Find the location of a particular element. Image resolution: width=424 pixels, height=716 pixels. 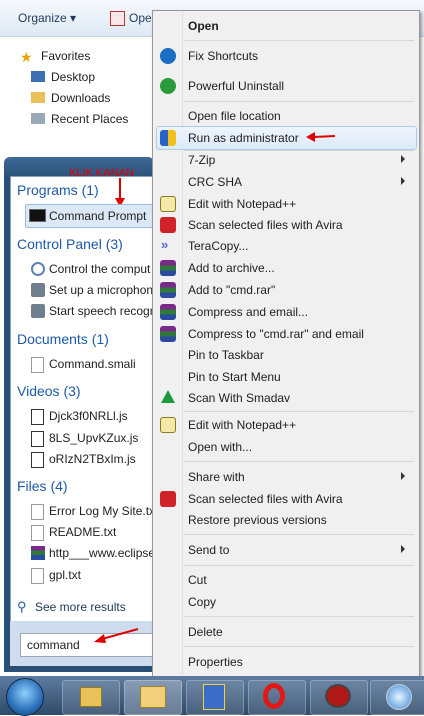

result-label: Command Prompt is located at coordinates (98, 216).